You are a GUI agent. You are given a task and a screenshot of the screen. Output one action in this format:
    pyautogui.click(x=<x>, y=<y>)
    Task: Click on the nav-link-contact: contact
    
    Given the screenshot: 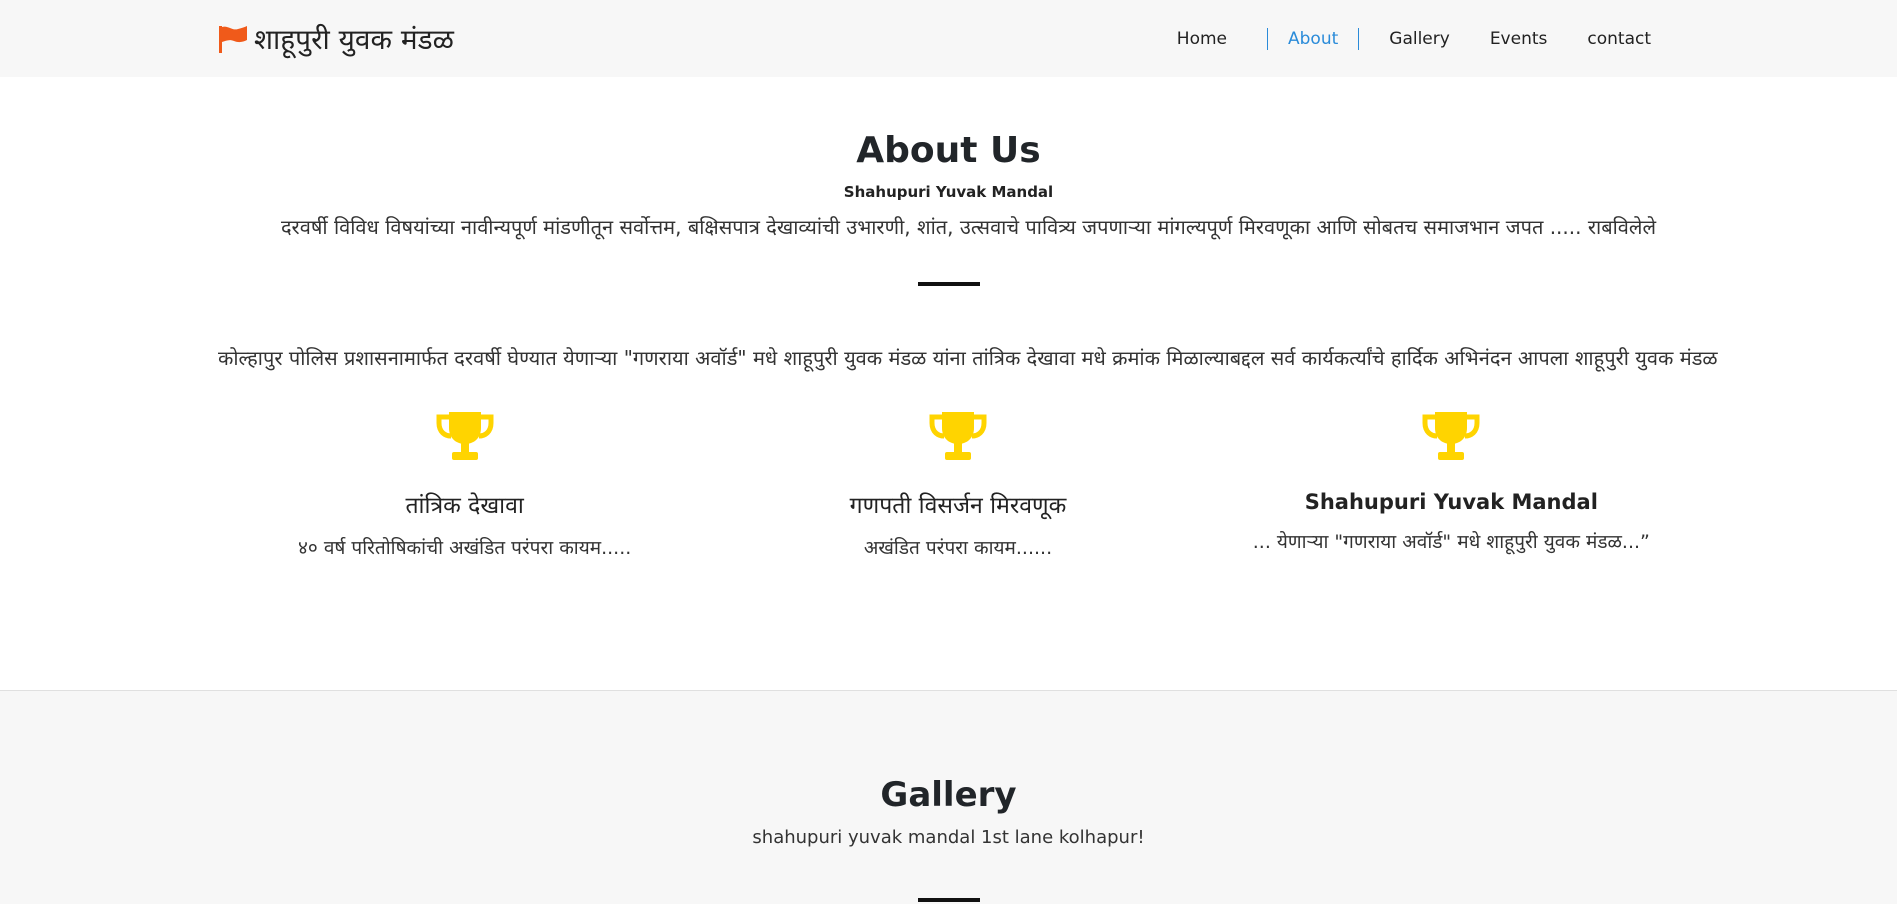 What is the action you would take?
    pyautogui.click(x=1619, y=39)
    